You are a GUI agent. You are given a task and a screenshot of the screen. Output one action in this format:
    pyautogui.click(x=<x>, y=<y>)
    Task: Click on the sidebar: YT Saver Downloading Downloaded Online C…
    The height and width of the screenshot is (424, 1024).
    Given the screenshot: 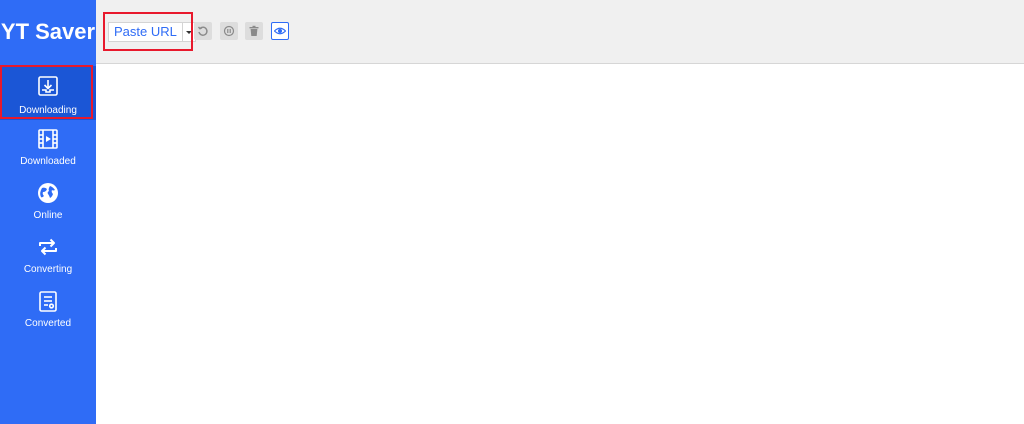 What is the action you would take?
    pyautogui.click(x=48, y=212)
    